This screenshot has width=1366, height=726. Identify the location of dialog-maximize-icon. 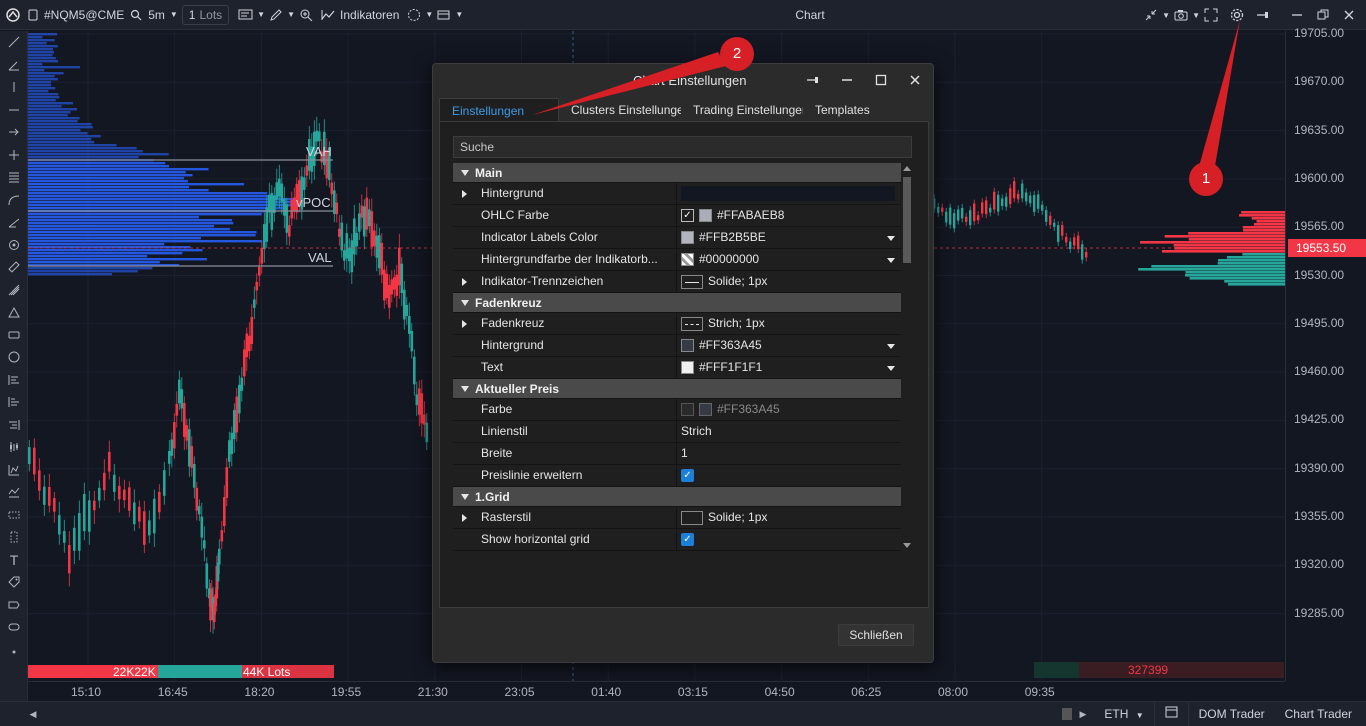
(881, 80).